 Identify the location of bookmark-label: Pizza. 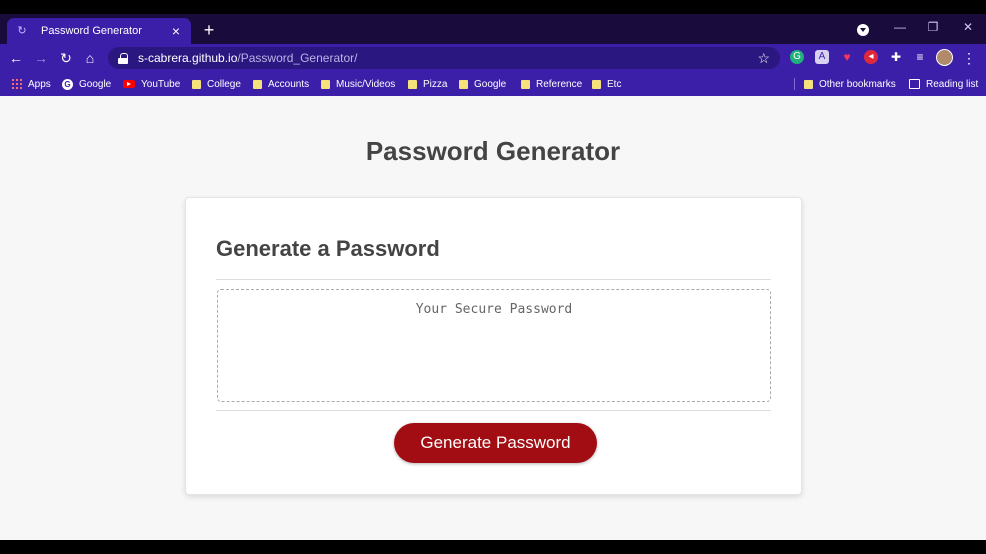
(435, 84).